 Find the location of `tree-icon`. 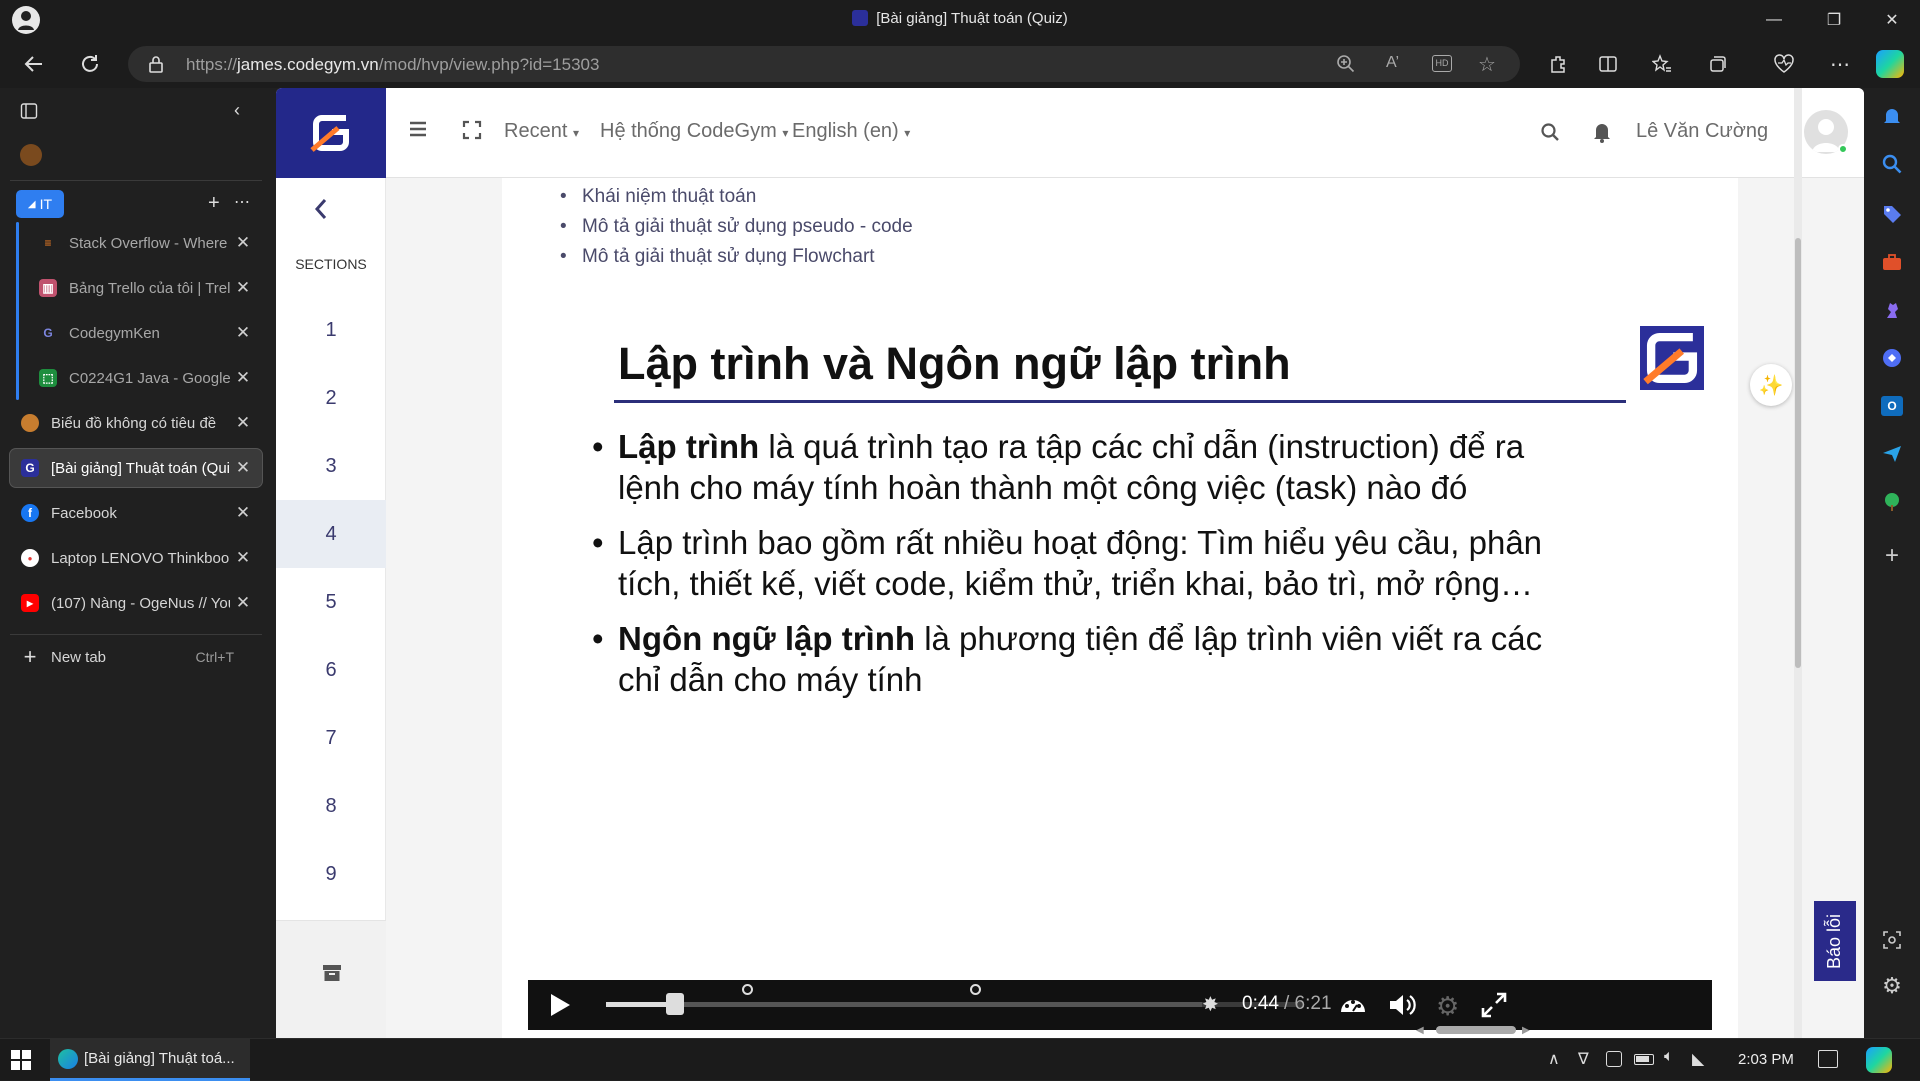

tree-icon is located at coordinates (1892, 502).